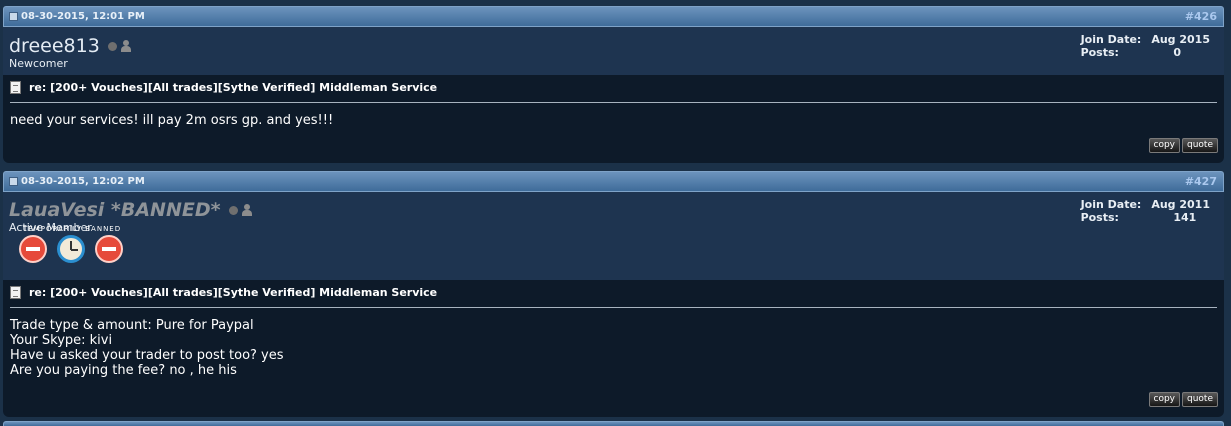  Describe the element at coordinates (83, 181) in the screenshot. I see `post-date: 08-30-2015, 12:02 PM` at that location.